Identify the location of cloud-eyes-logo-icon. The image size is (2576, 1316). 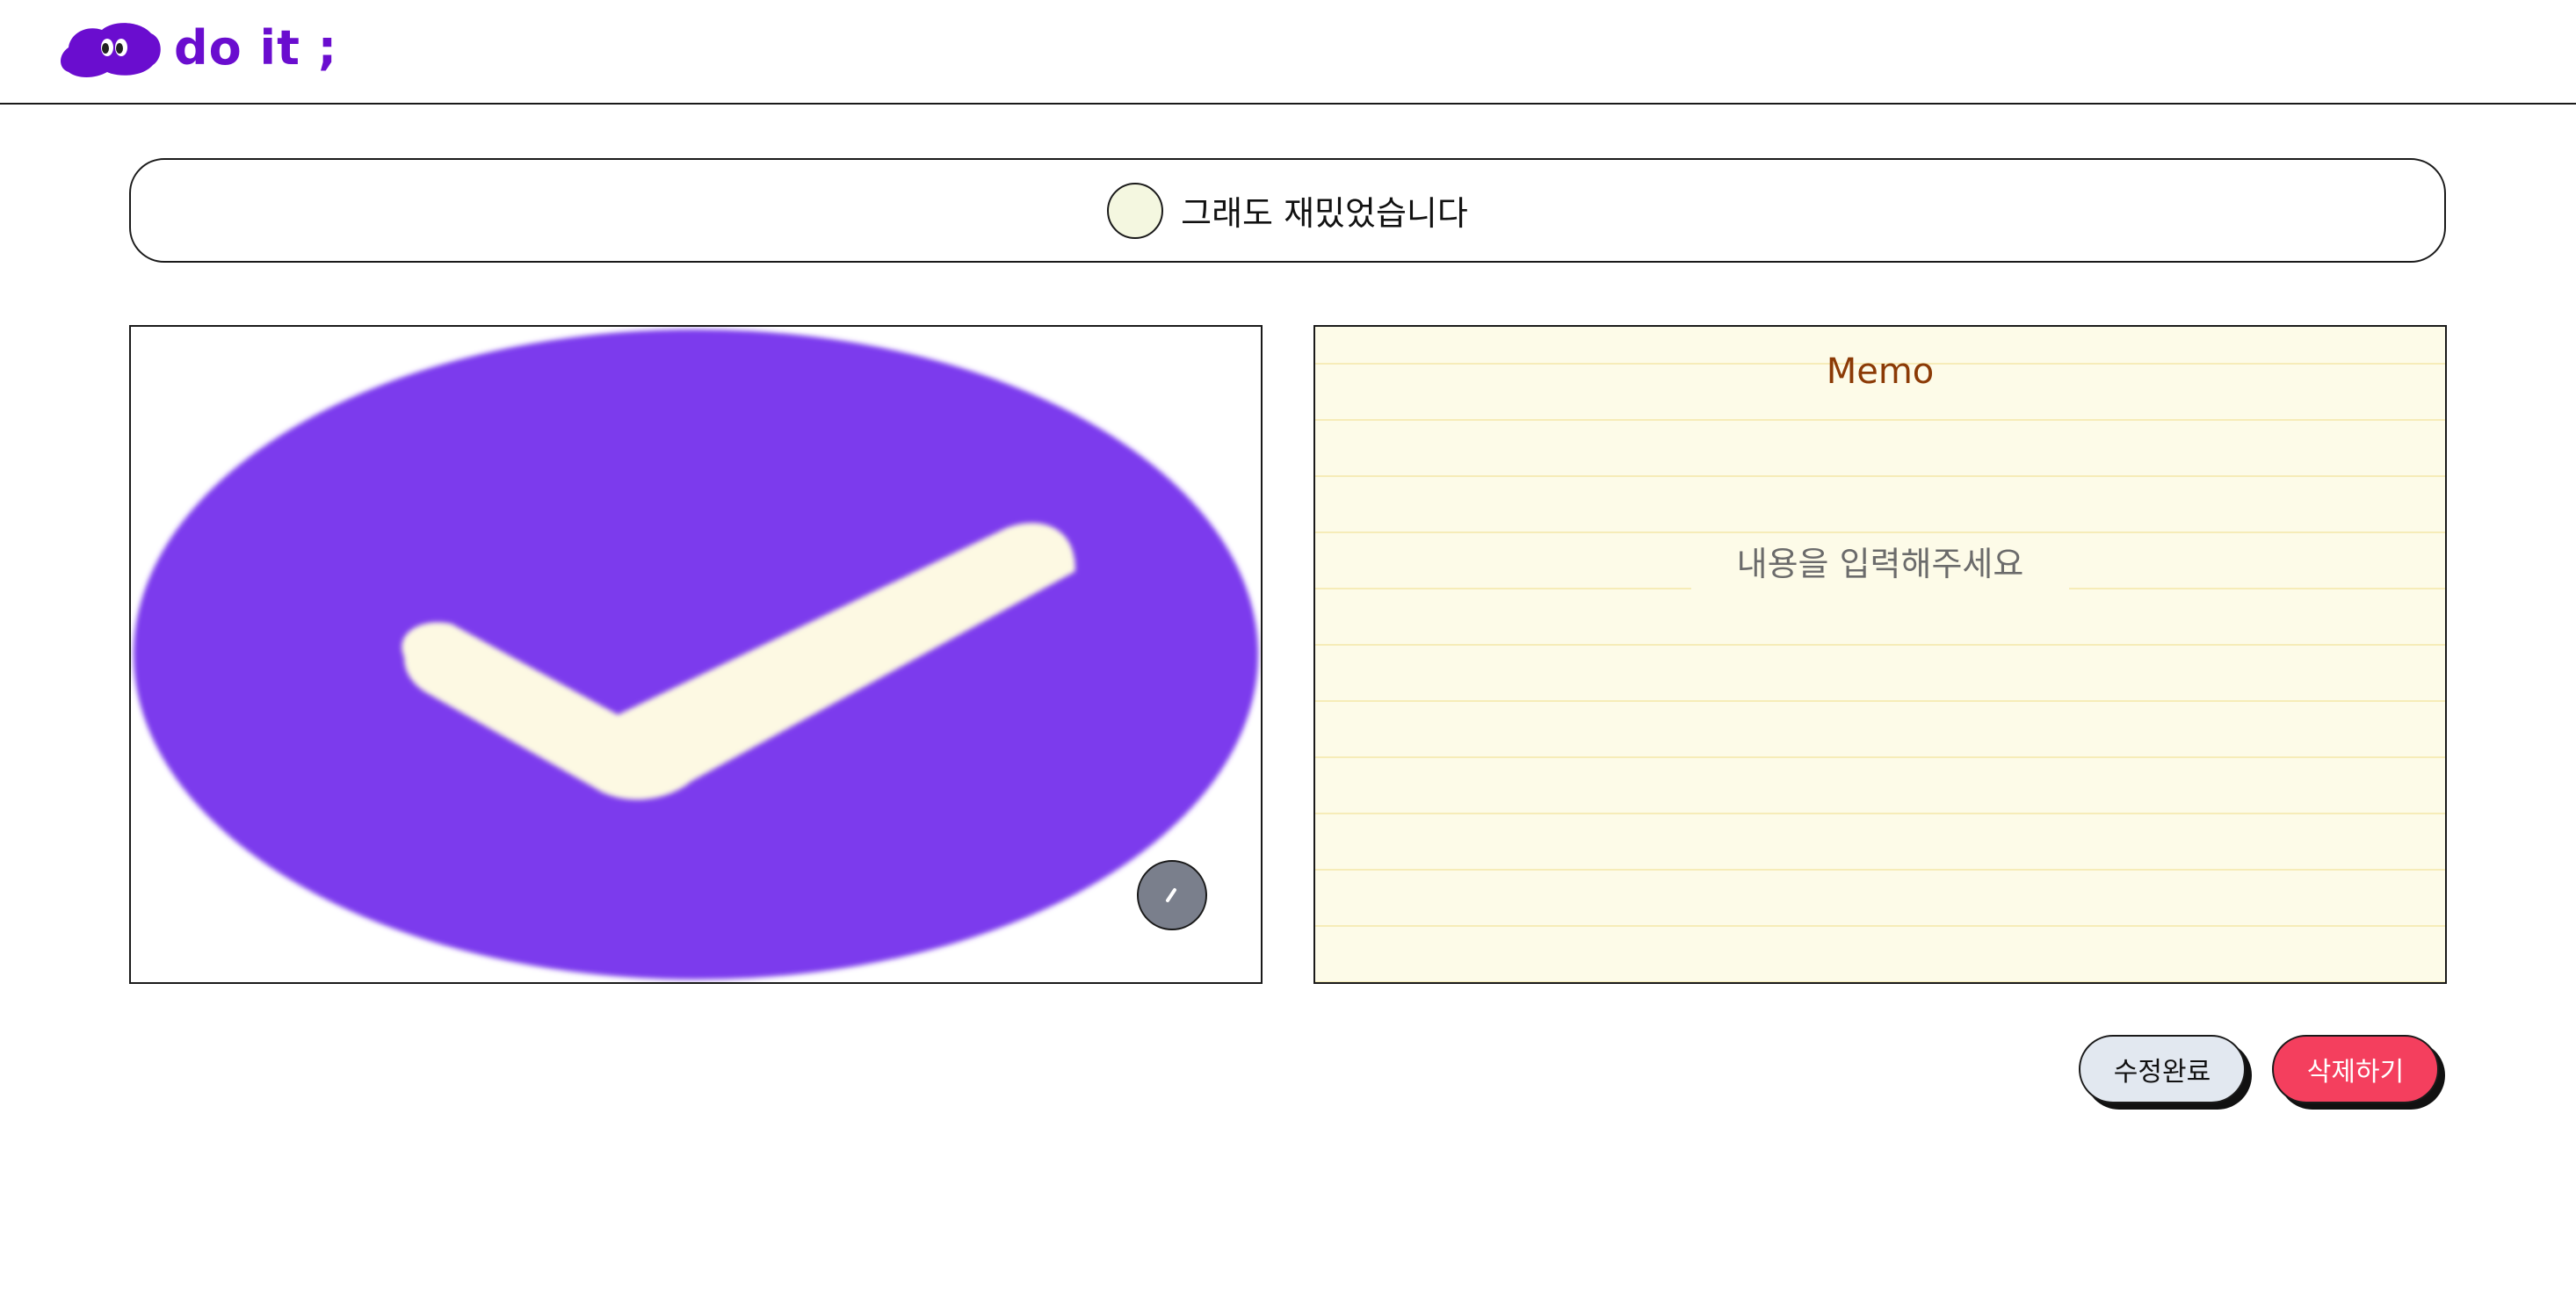
(111, 50).